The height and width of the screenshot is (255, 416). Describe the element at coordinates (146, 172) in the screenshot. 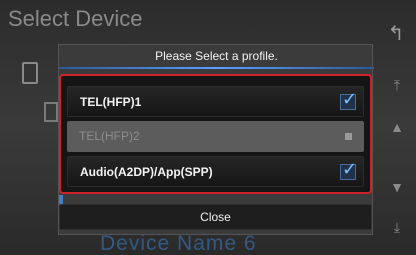

I see `option-label: Audio(A2DP)/App(SPP)` at that location.